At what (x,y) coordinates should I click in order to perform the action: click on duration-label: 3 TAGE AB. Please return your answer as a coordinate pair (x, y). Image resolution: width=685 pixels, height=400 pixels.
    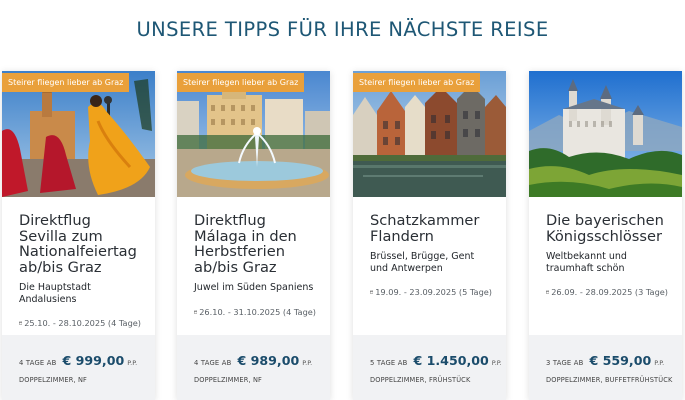
    Looking at the image, I should click on (565, 363).